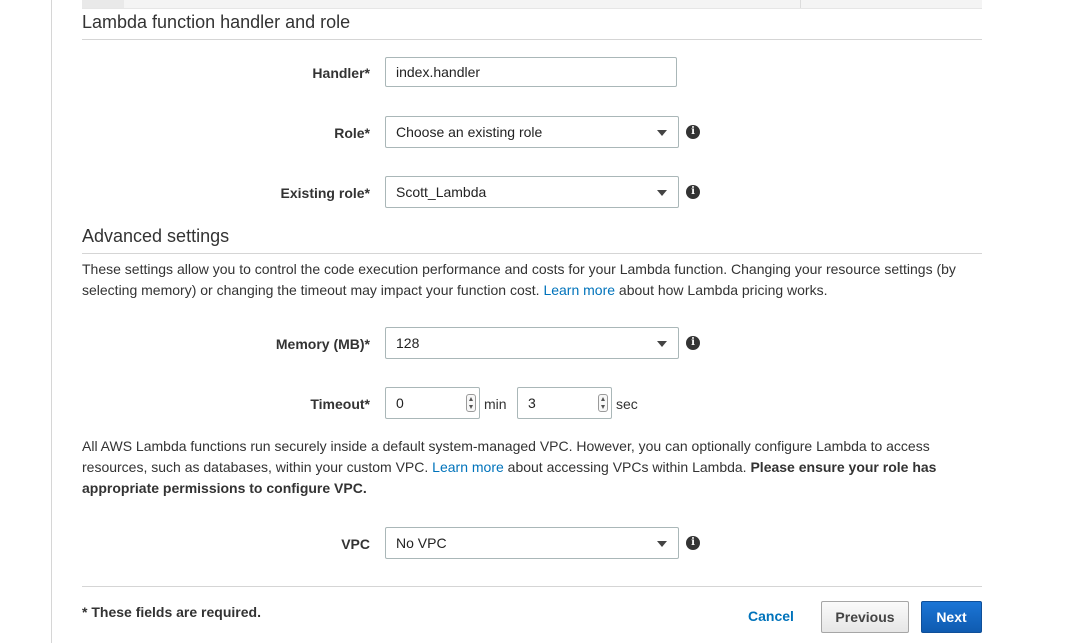  I want to click on vpc-label: VPC, so click(355, 544).